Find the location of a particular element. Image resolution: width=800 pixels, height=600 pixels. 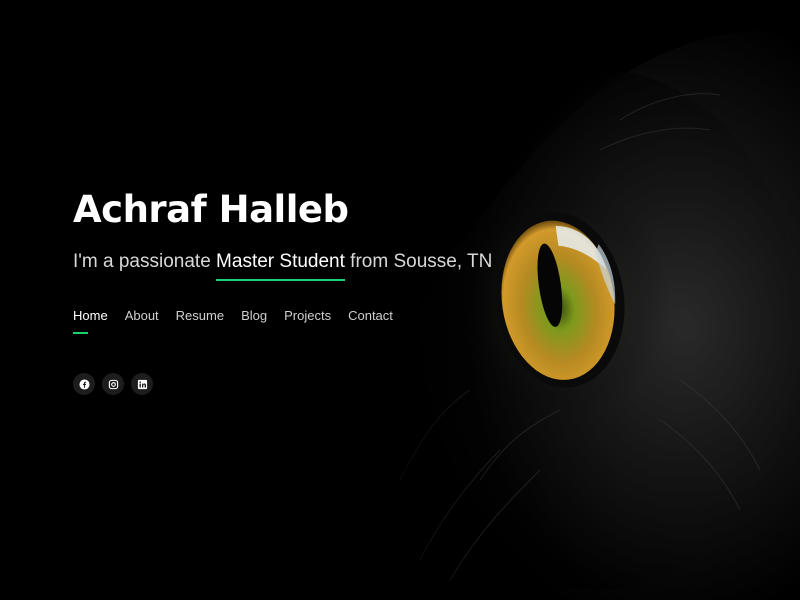

tagline-prefix: I'm a passionate is located at coordinates (145, 261).